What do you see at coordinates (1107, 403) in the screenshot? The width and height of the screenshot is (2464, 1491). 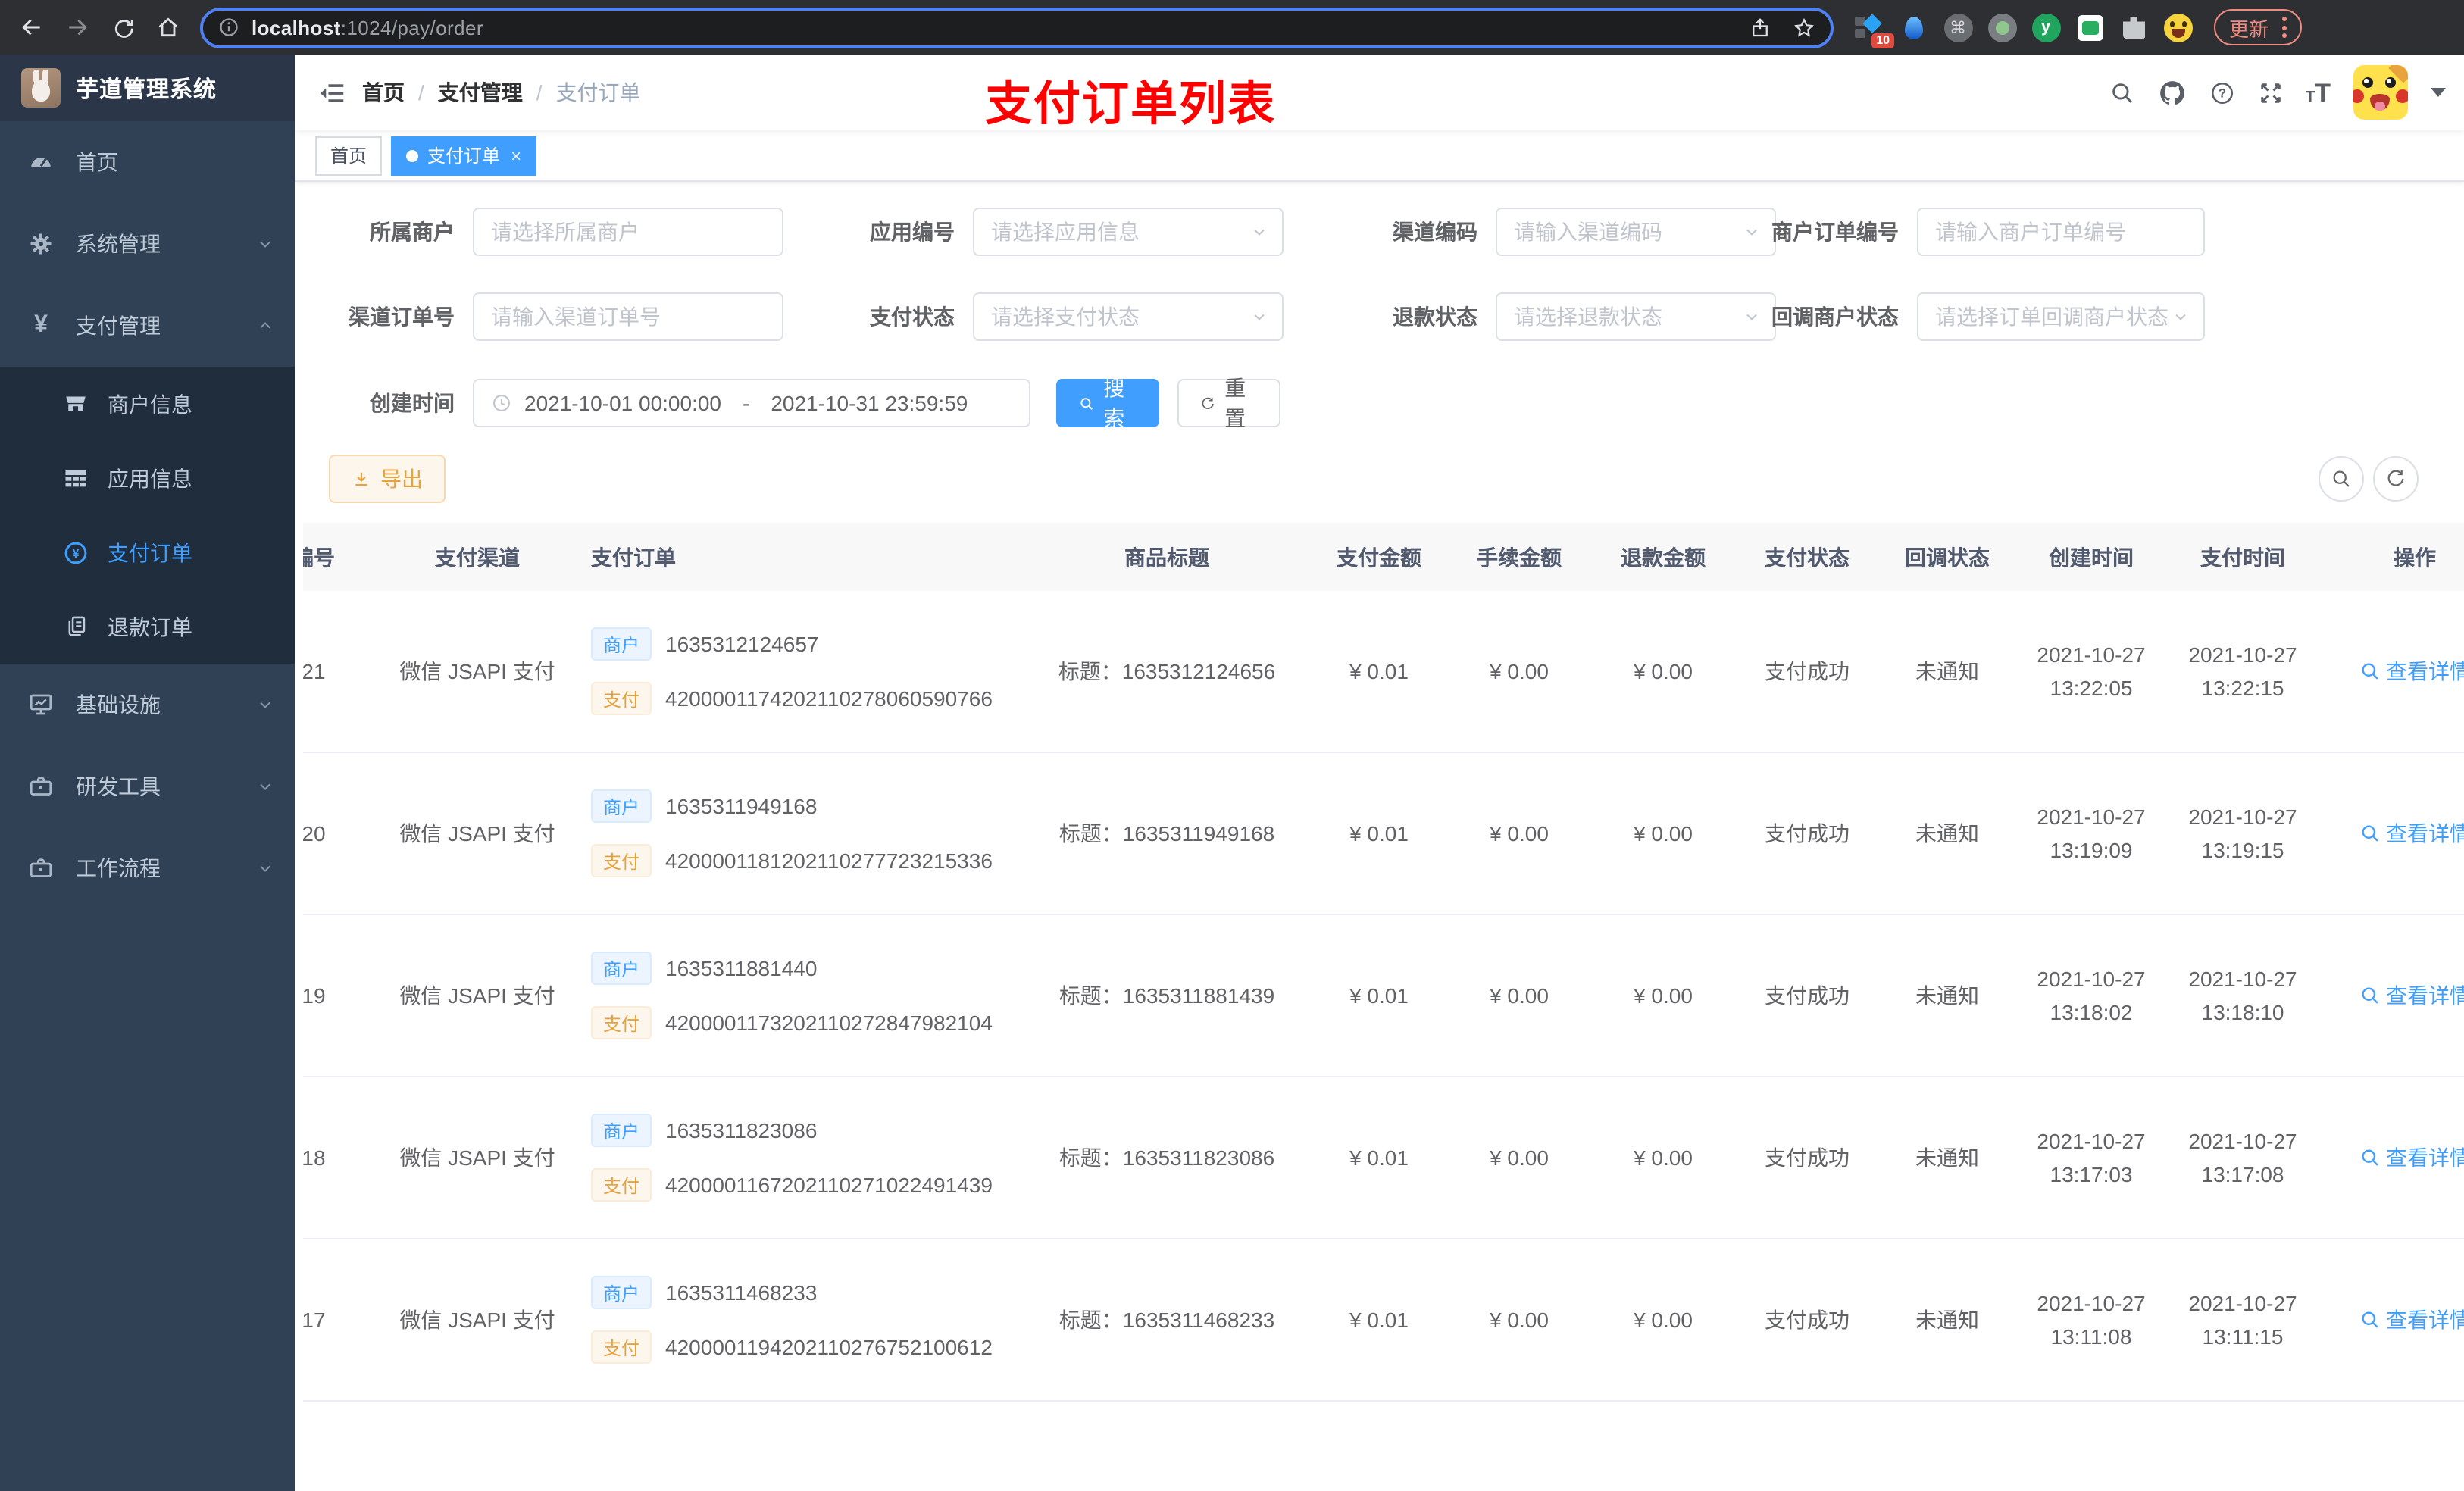 I see `search-button: 搜索` at bounding box center [1107, 403].